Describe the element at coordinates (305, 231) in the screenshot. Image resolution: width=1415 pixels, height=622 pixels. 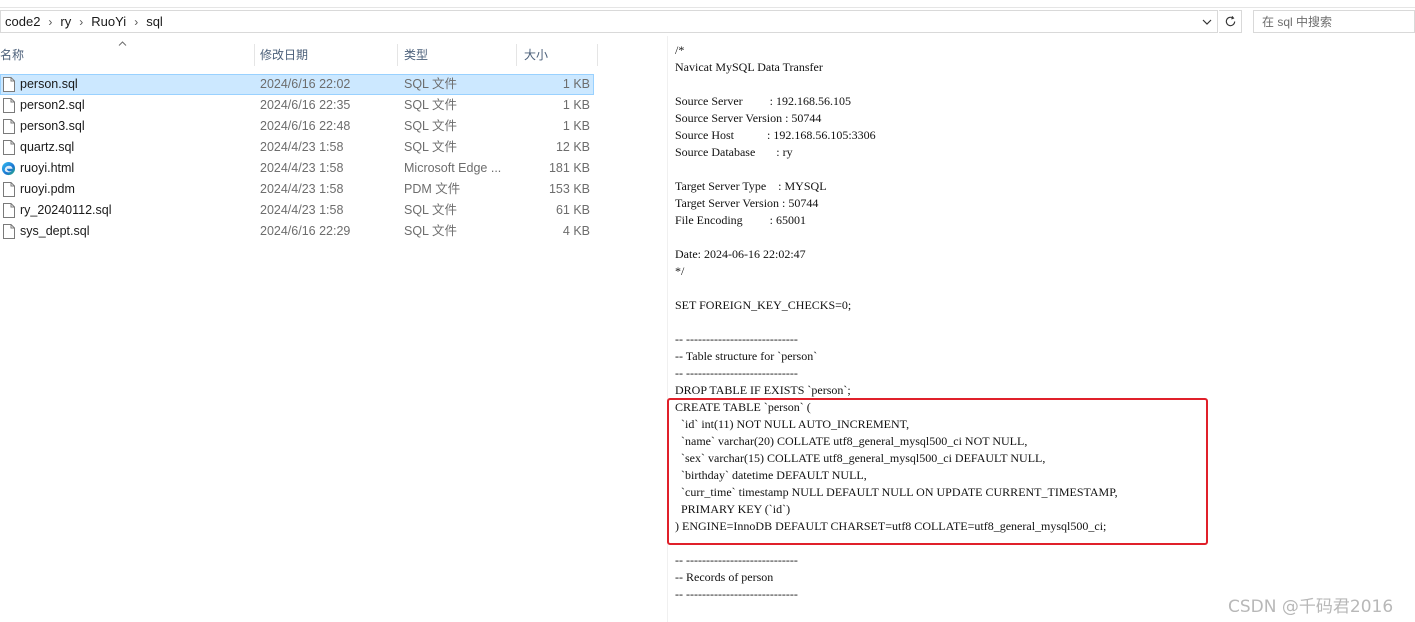
I see `file-date: 2024/6/16 22:29` at that location.